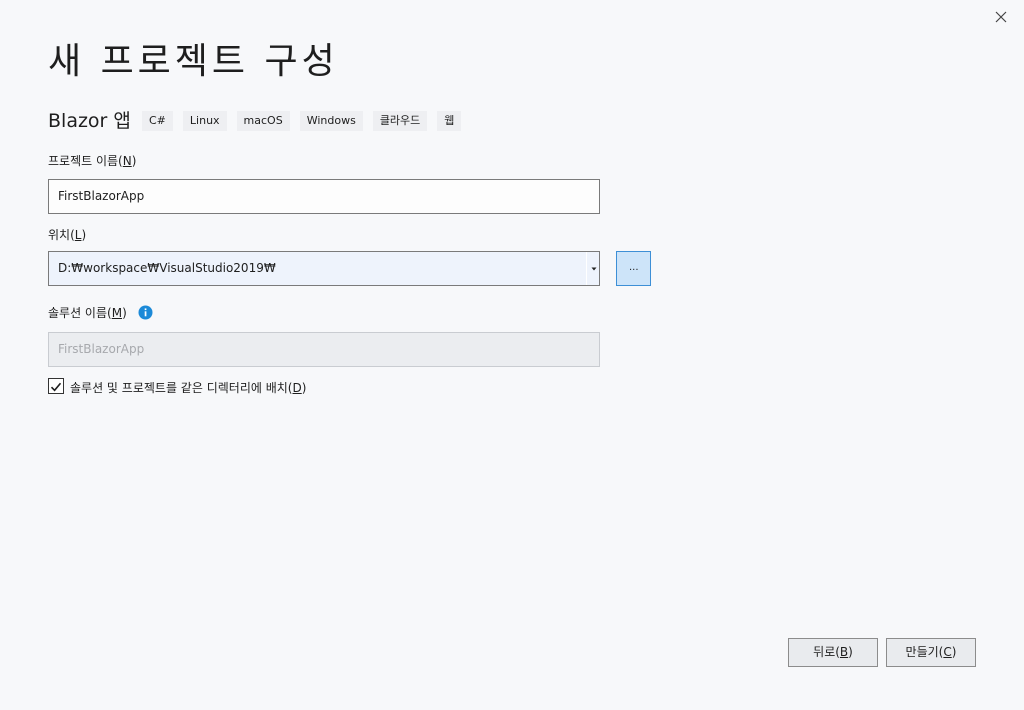 Image resolution: width=1024 pixels, height=710 pixels. I want to click on location-combobox: D:₩workspace₩VisualStudio2019₩, so click(324, 268).